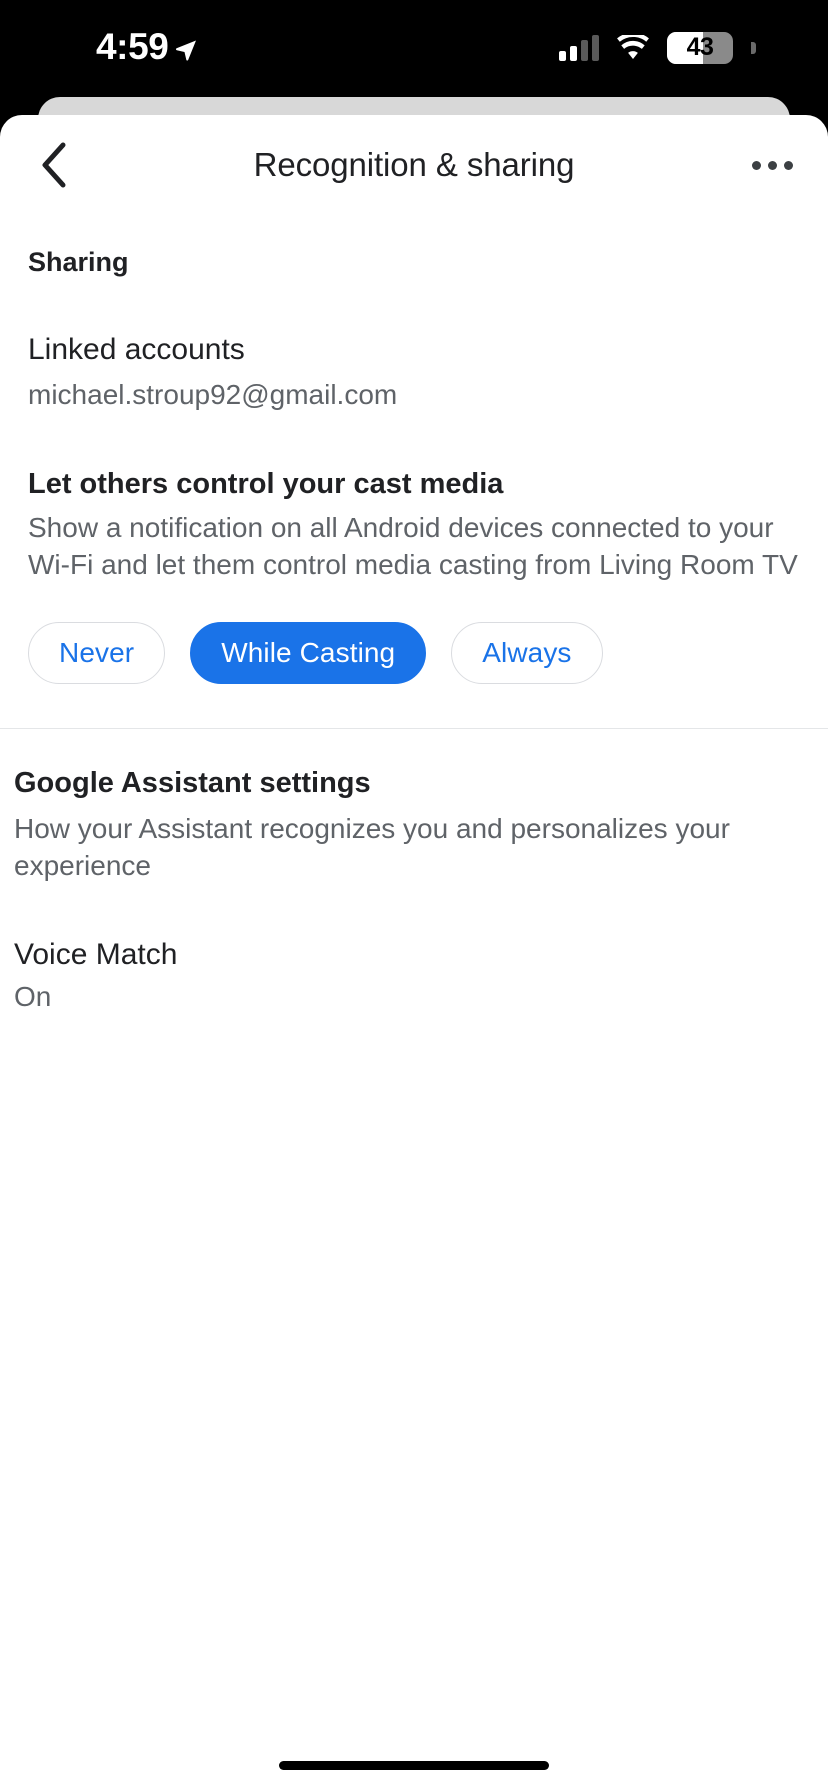 This screenshot has width=828, height=1792. What do you see at coordinates (132, 46) in the screenshot?
I see `status-bar-clock: 4:59` at bounding box center [132, 46].